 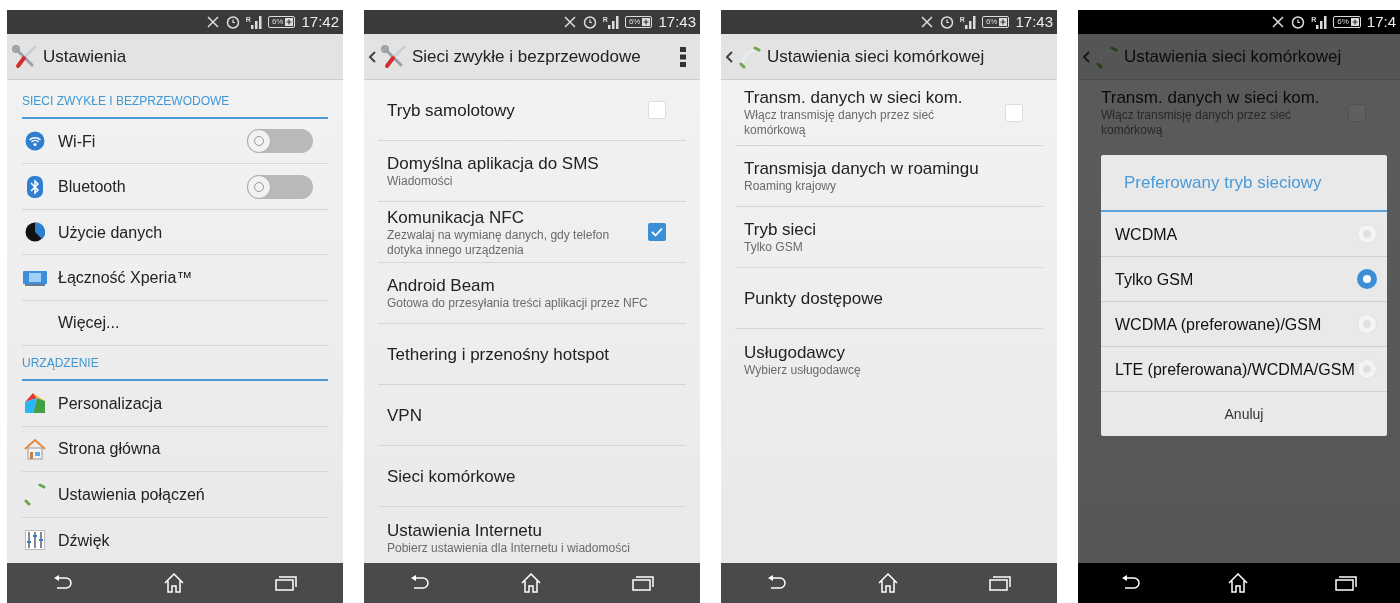 What do you see at coordinates (889, 359) in the screenshot?
I see `settings-row: Usługodawcy Wybierz usługodawcę` at bounding box center [889, 359].